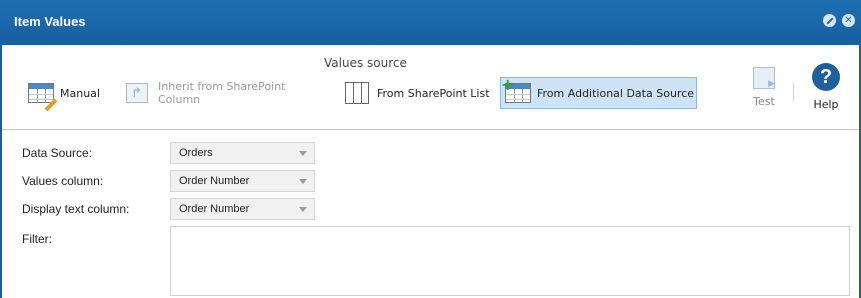 The image size is (861, 298). What do you see at coordinates (63, 181) in the screenshot?
I see `values-column-label: Values column:` at bounding box center [63, 181].